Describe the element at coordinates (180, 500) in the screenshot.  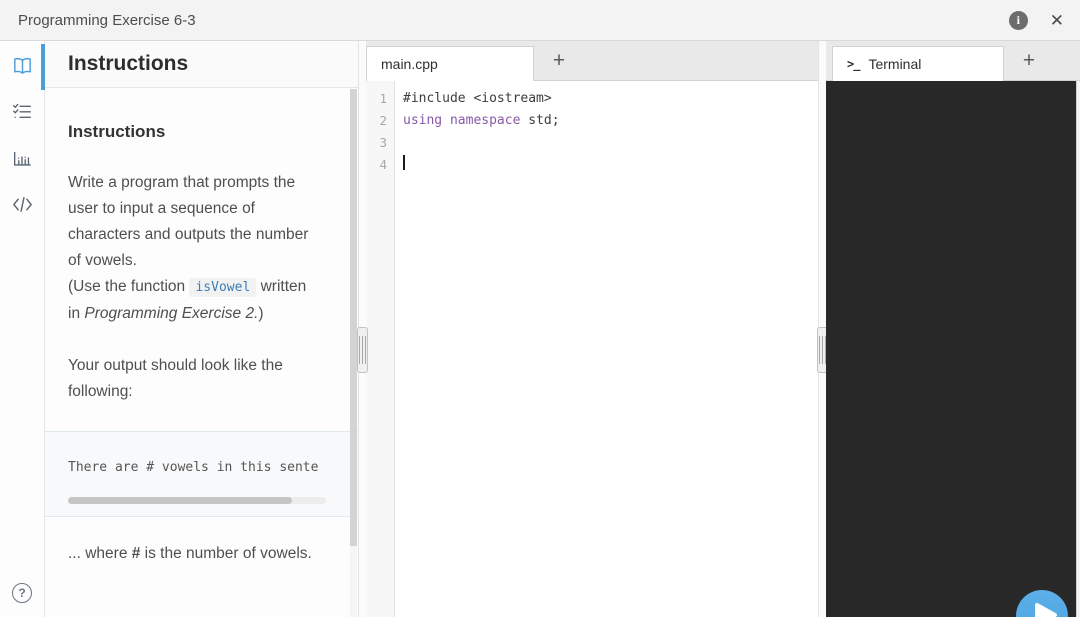
I see `horizontal-scrollbar-thumb` at that location.